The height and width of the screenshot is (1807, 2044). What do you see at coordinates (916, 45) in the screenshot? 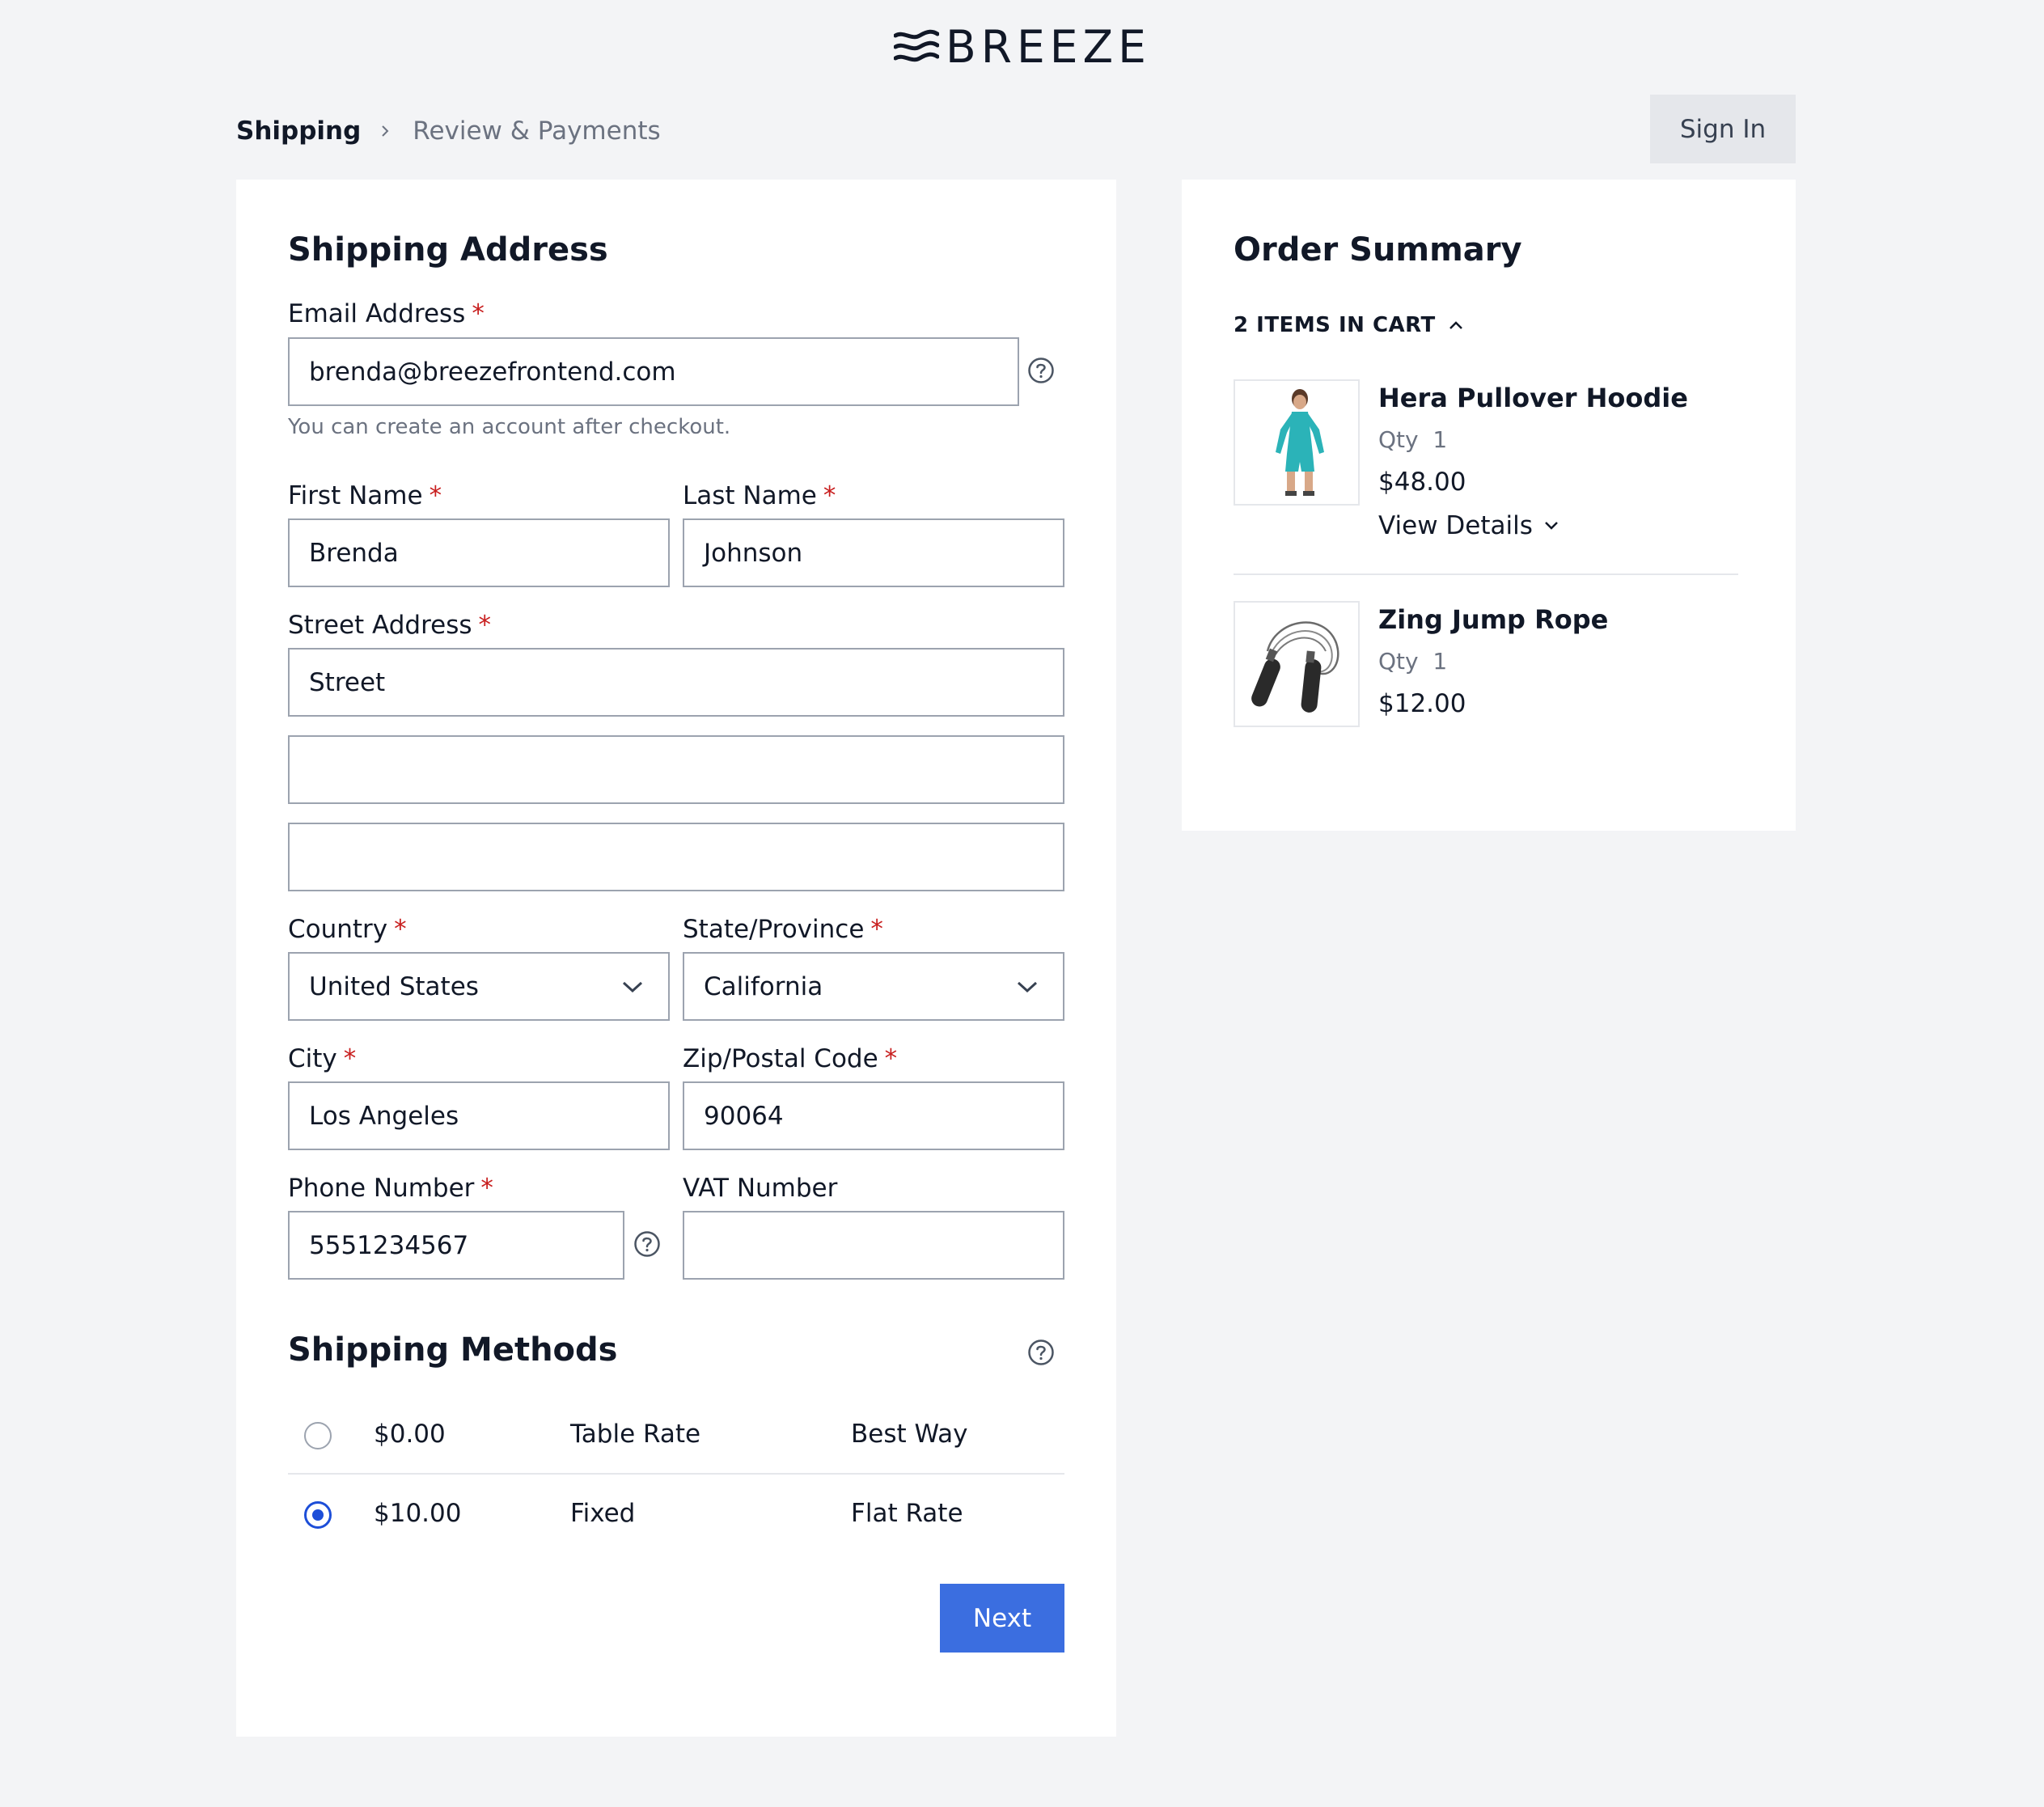
I see `waves-icon` at bounding box center [916, 45].